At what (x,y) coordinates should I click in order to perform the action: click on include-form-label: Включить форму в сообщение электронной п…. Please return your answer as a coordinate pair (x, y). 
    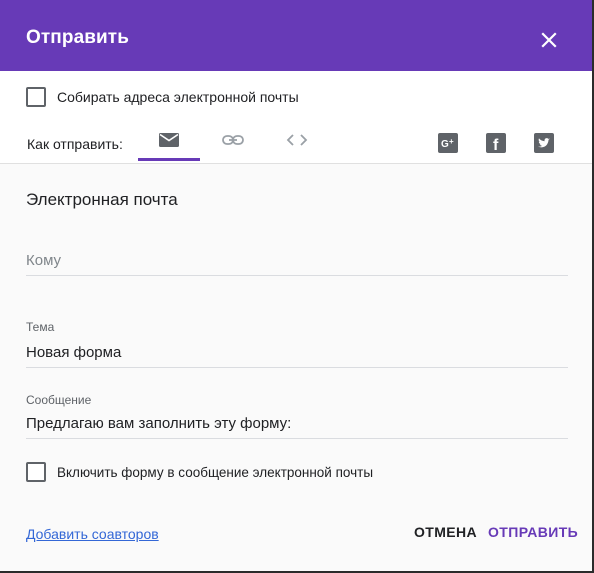
    Looking at the image, I should click on (215, 472).